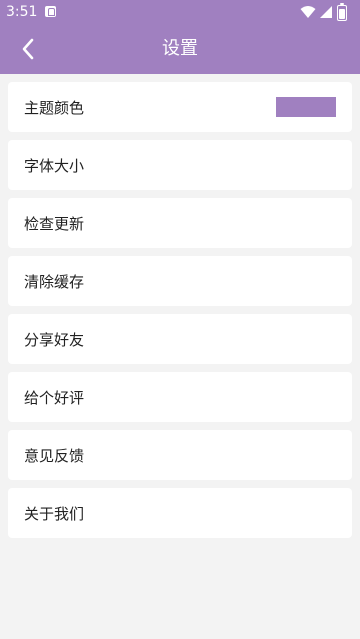 Image resolution: width=360 pixels, height=639 pixels. What do you see at coordinates (54, 107) in the screenshot?
I see `settings-item-label: 主题颜色` at bounding box center [54, 107].